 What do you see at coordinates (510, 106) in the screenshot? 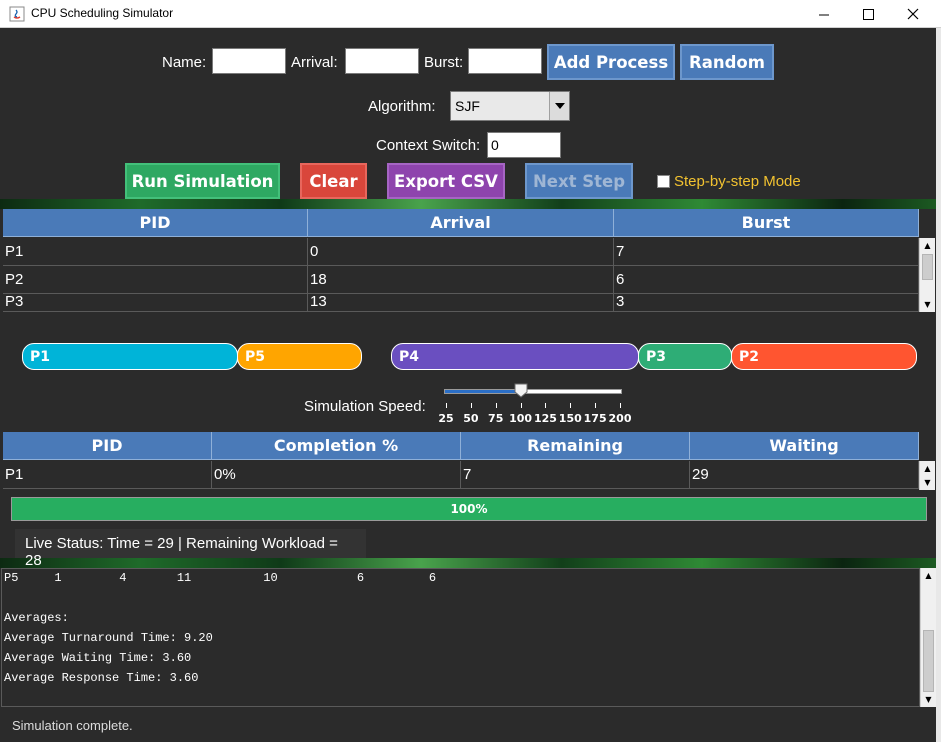
I see `algorithm-select: SJF` at bounding box center [510, 106].